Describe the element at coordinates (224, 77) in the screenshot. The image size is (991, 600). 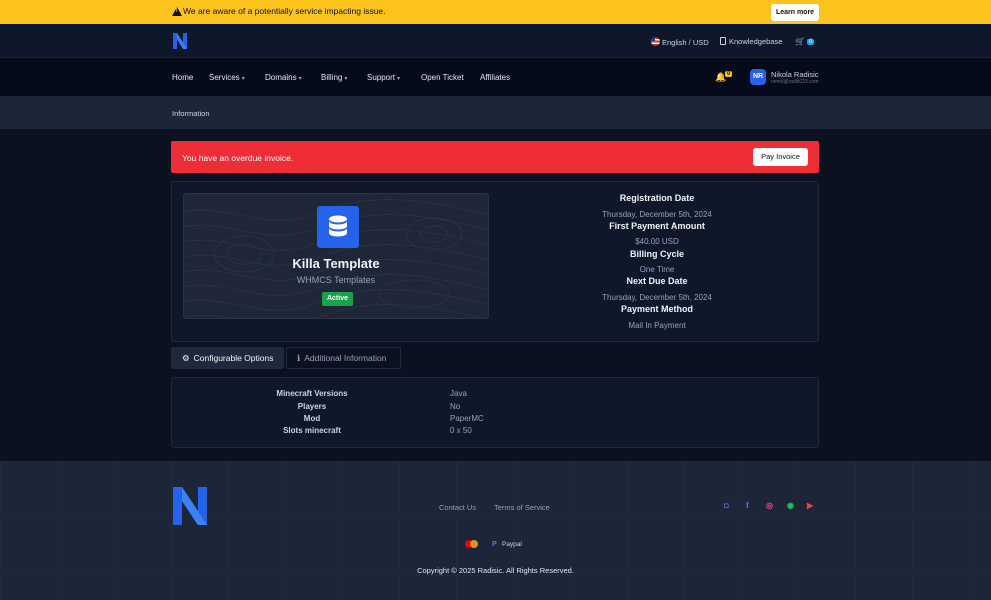
I see `nav-label: Services` at that location.